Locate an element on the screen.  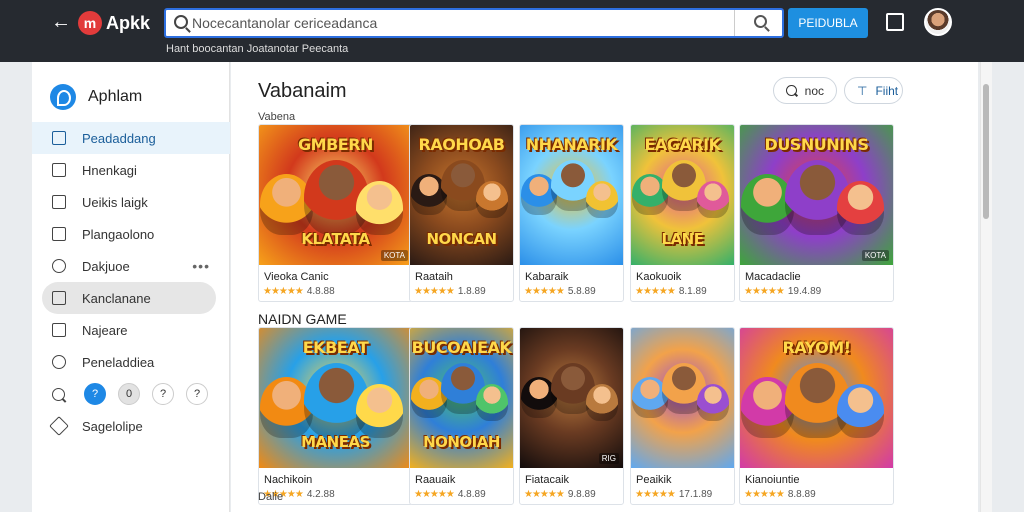
quick-actions: ? 0 ? ? is located at coordinates (131, 394).